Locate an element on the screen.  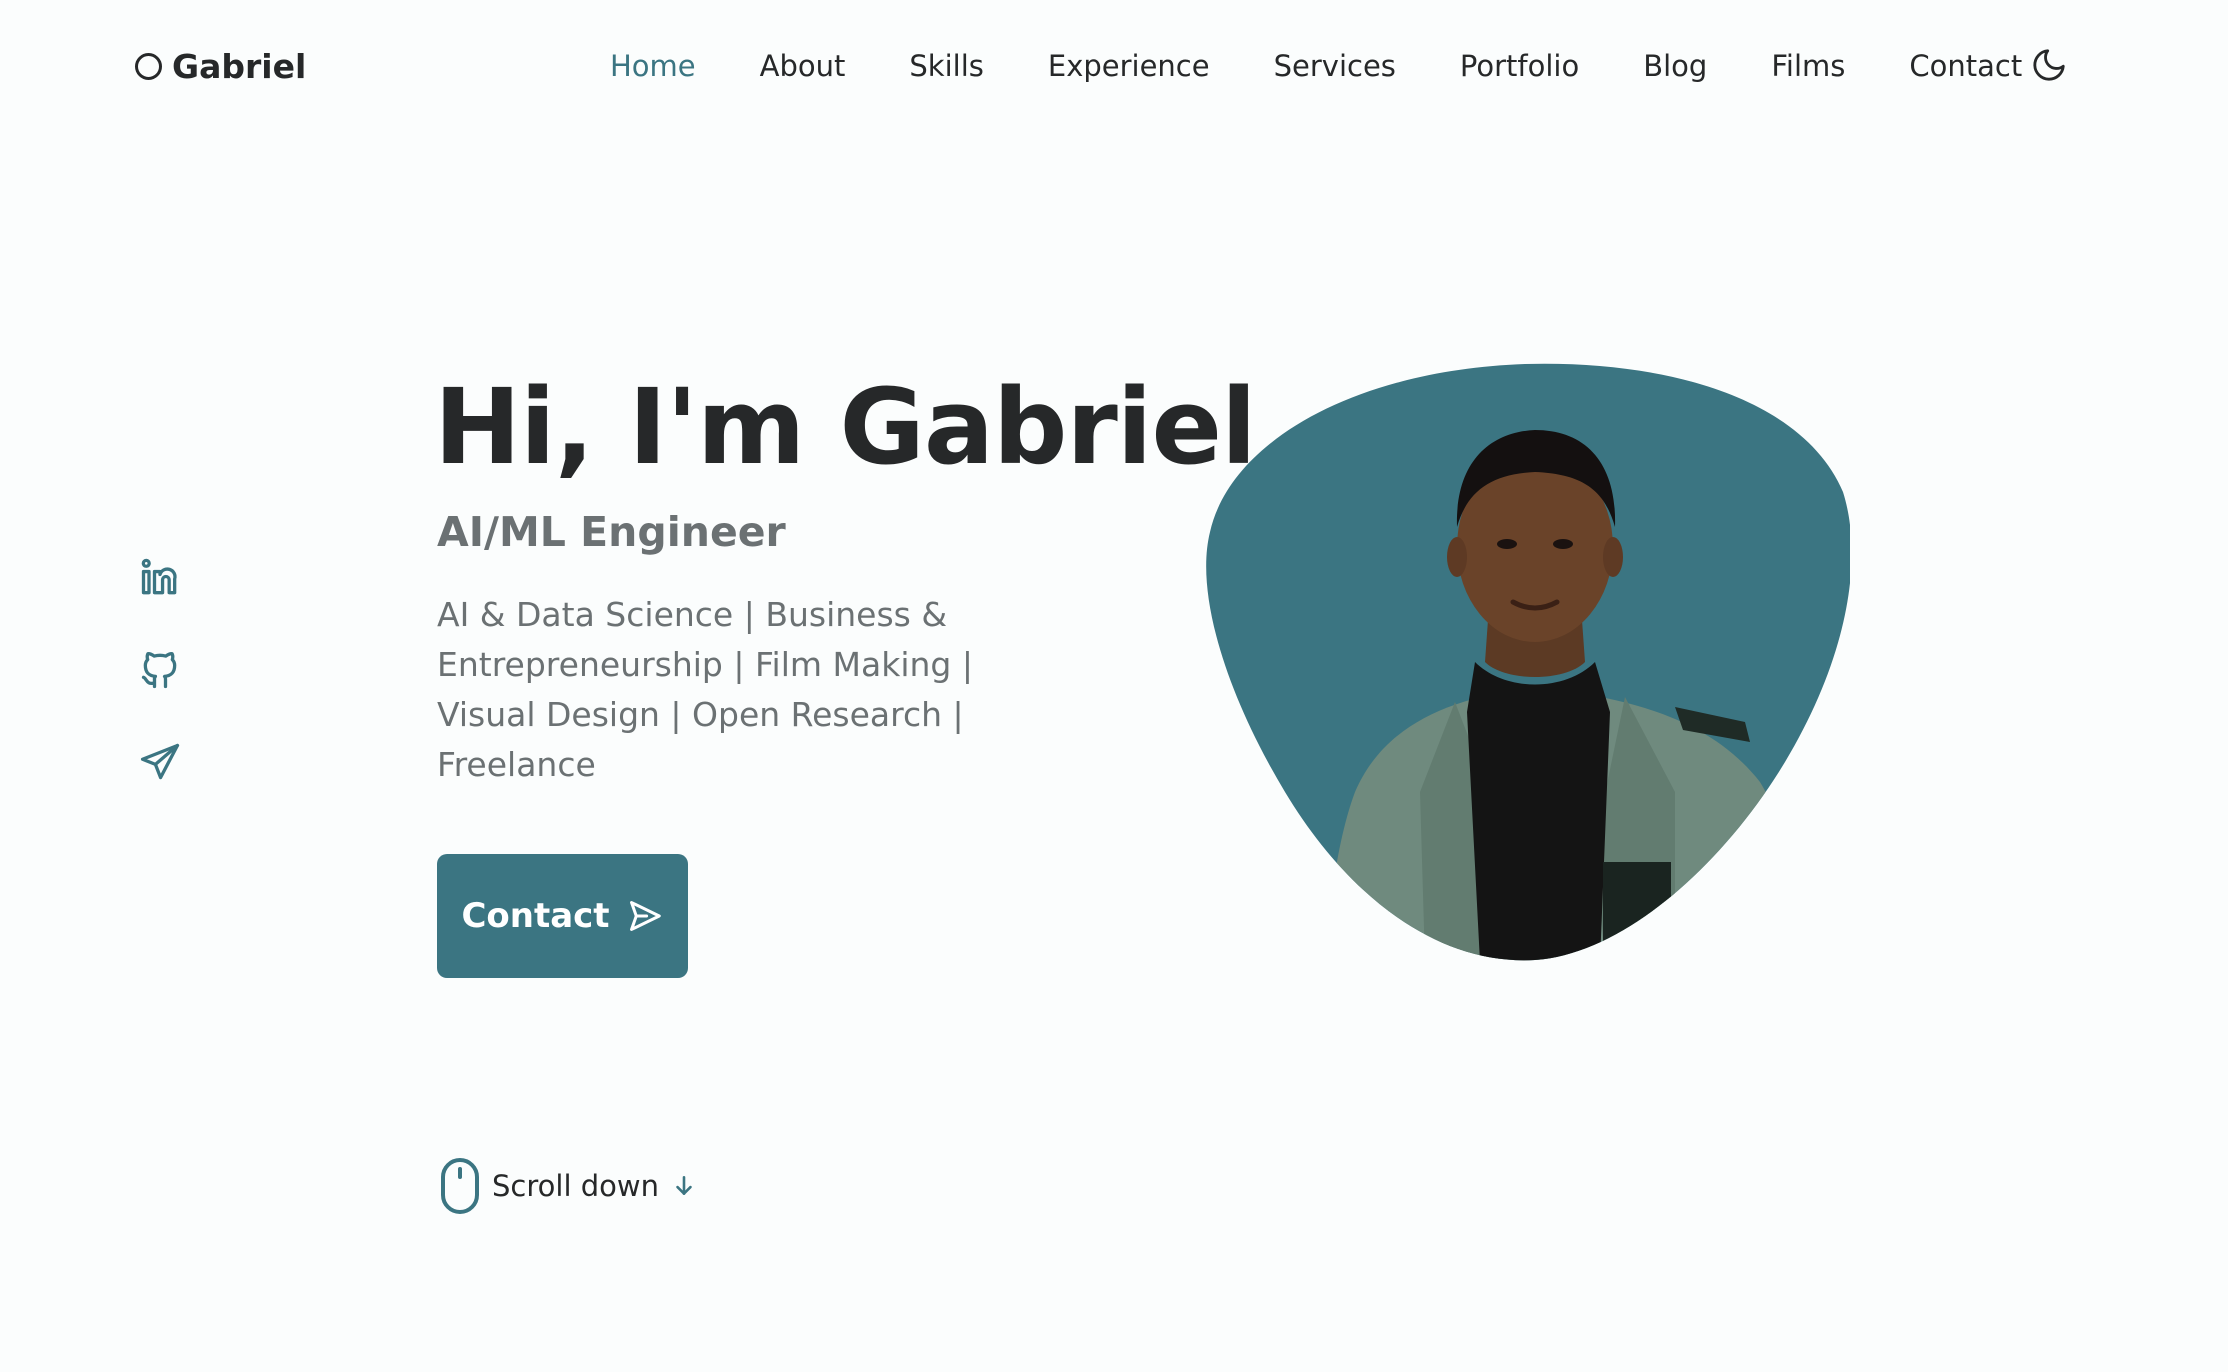
moon-icon is located at coordinates (2049, 65).